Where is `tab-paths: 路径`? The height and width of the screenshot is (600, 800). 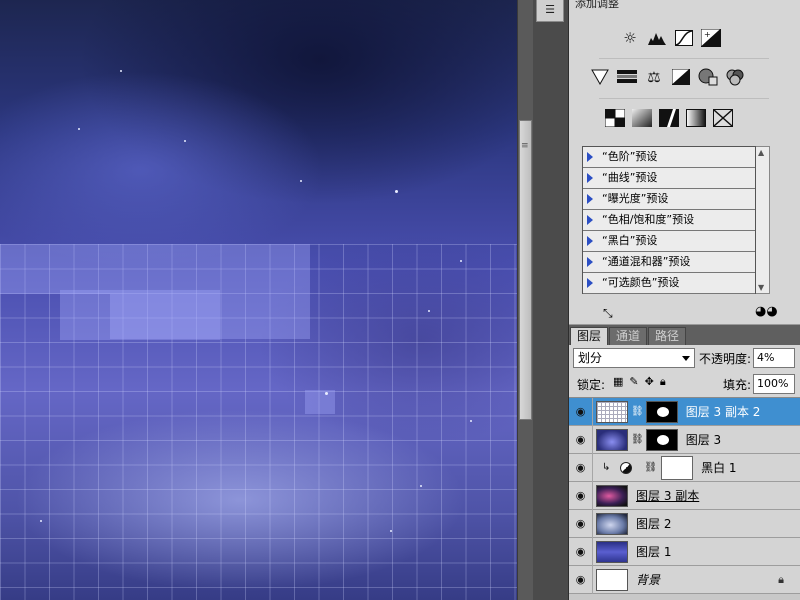
tab-paths: 路径 is located at coordinates (667, 336).